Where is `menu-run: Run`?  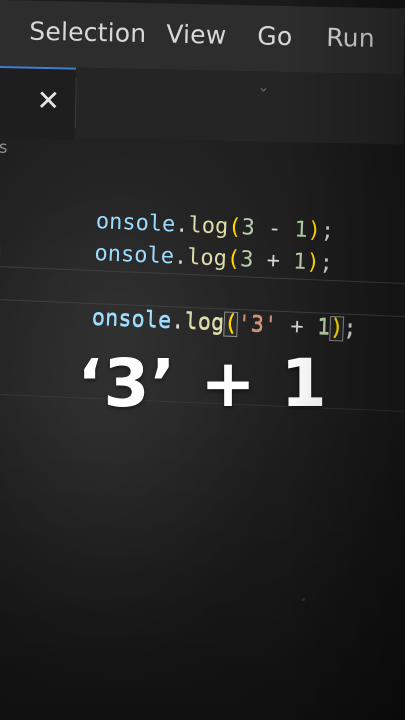
menu-run: Run is located at coordinates (350, 38).